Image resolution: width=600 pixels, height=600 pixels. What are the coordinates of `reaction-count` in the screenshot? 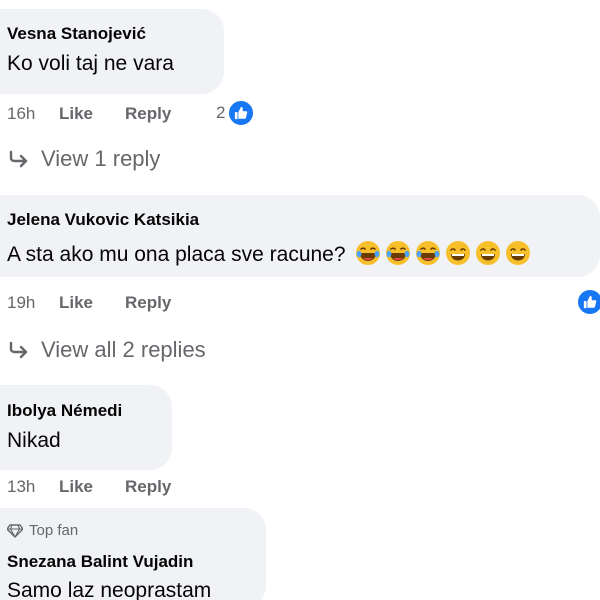 It's located at (588, 302).